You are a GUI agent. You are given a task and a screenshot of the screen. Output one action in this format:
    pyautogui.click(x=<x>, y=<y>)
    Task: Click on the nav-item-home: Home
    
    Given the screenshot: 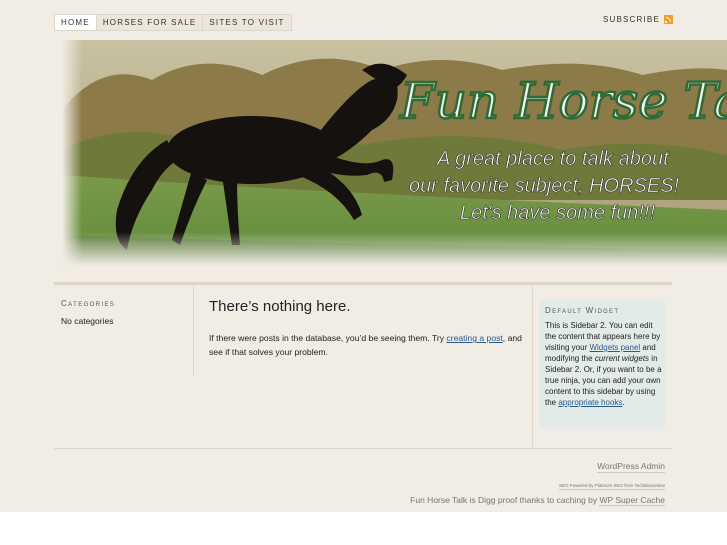 What is the action you would take?
    pyautogui.click(x=76, y=22)
    